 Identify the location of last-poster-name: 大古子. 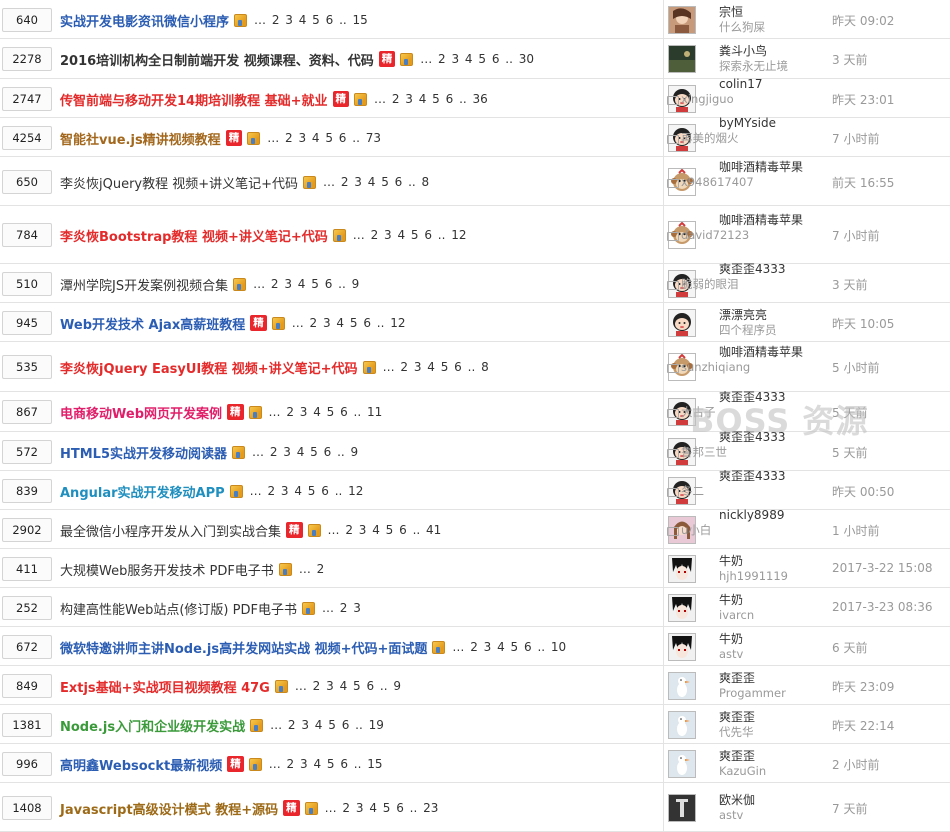
(743, 412).